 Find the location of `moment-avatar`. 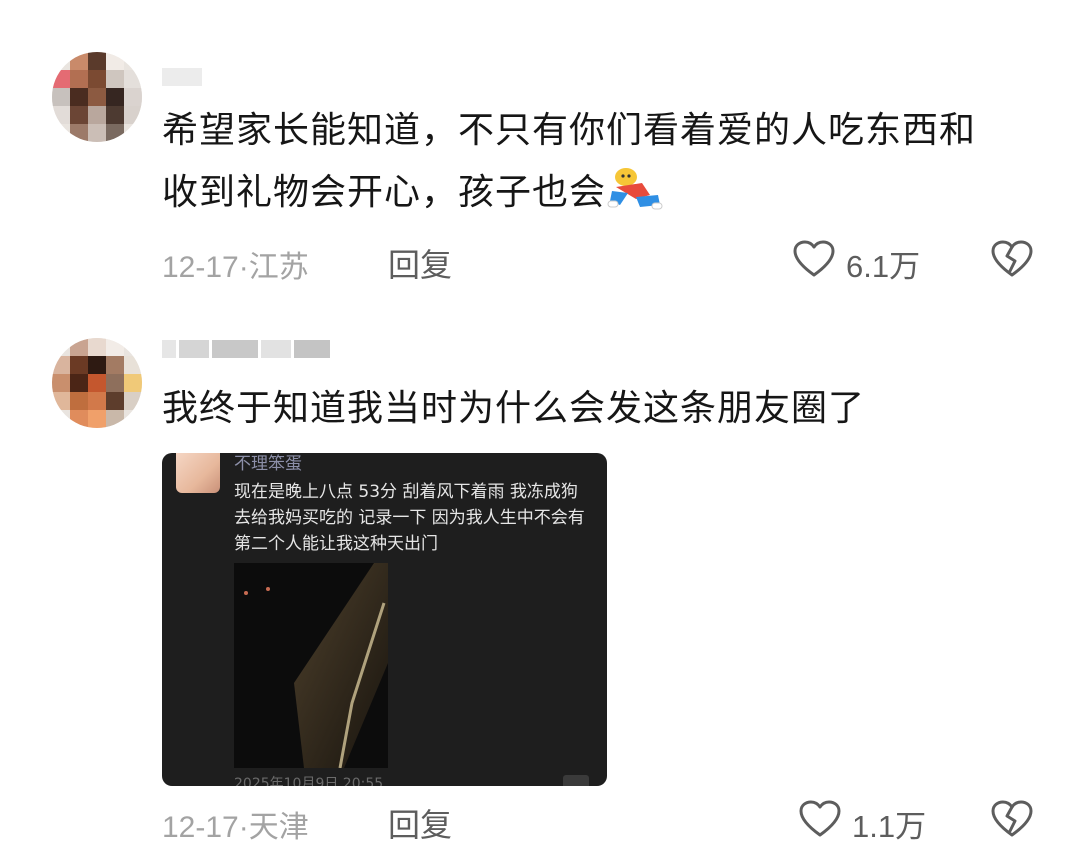

moment-avatar is located at coordinates (198, 473).